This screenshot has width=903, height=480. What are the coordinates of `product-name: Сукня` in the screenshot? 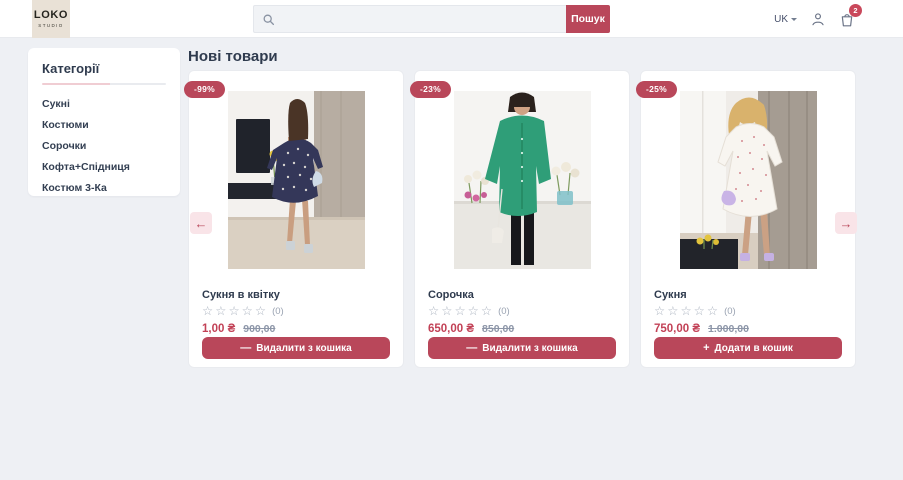 It's located at (748, 295).